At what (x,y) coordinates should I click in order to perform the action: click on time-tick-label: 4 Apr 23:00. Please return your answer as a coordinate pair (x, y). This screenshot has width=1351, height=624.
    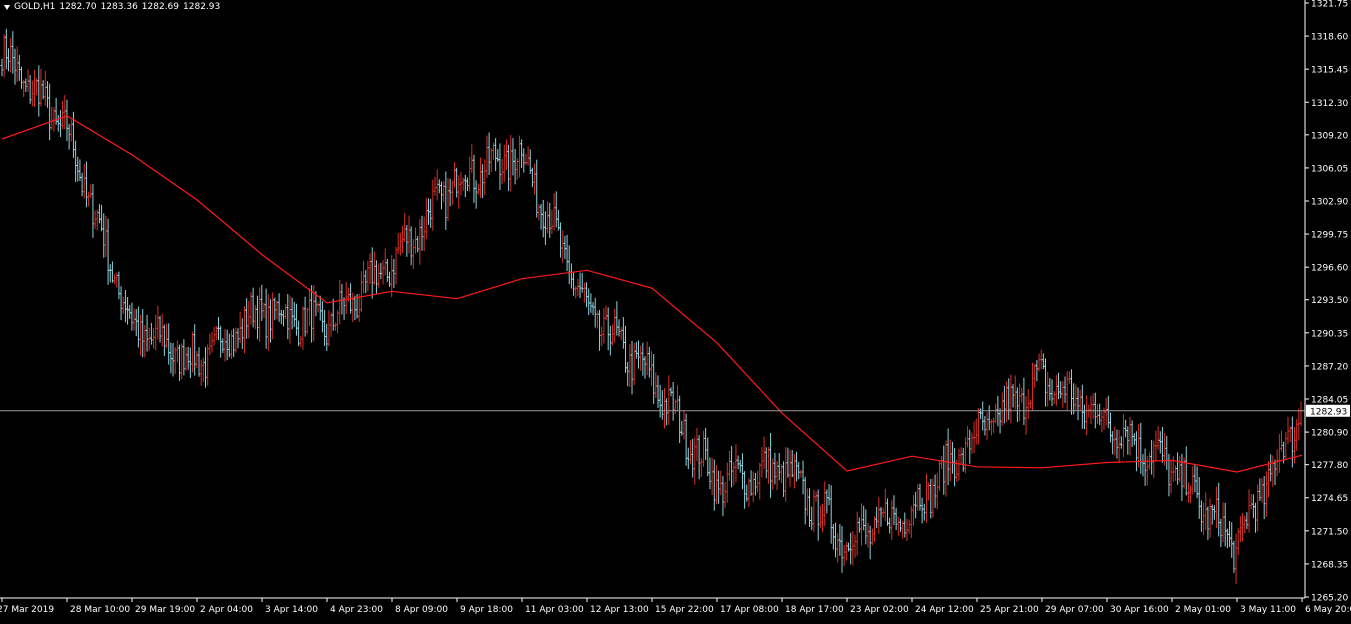
    Looking at the image, I should click on (356, 610).